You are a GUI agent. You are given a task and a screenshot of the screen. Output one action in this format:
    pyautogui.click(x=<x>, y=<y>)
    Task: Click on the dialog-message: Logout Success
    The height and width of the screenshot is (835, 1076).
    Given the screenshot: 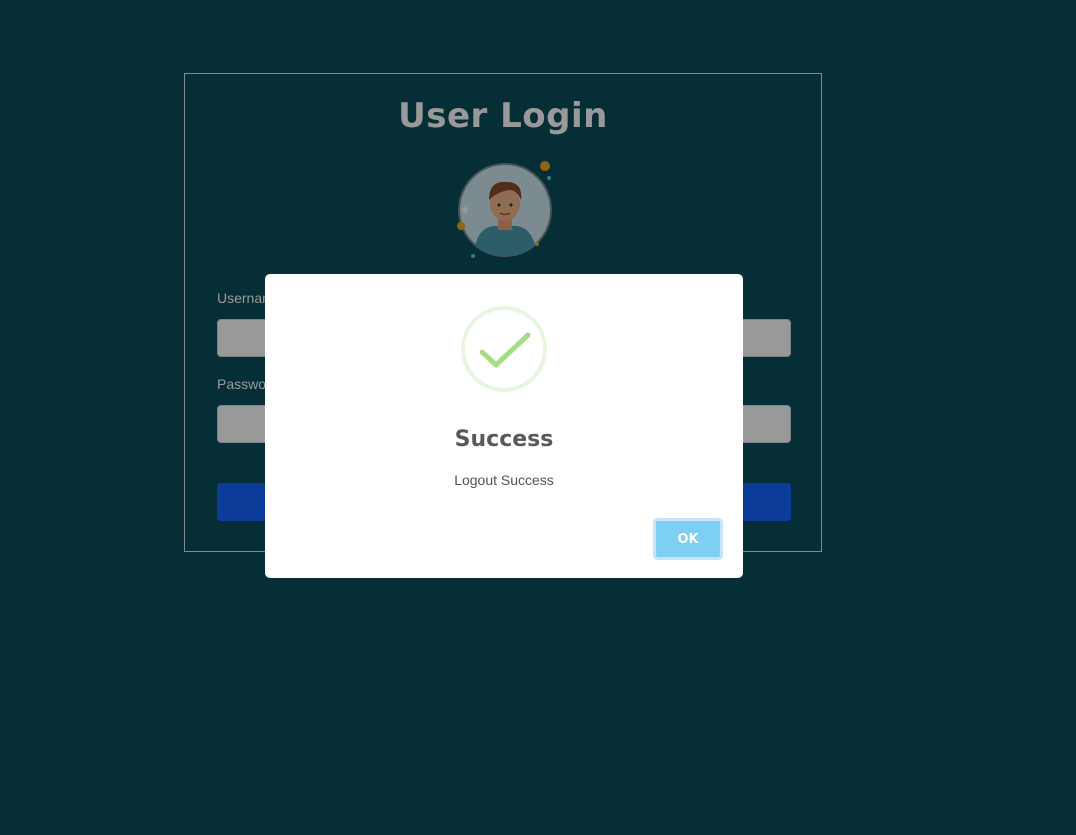 What is the action you would take?
    pyautogui.click(x=504, y=480)
    